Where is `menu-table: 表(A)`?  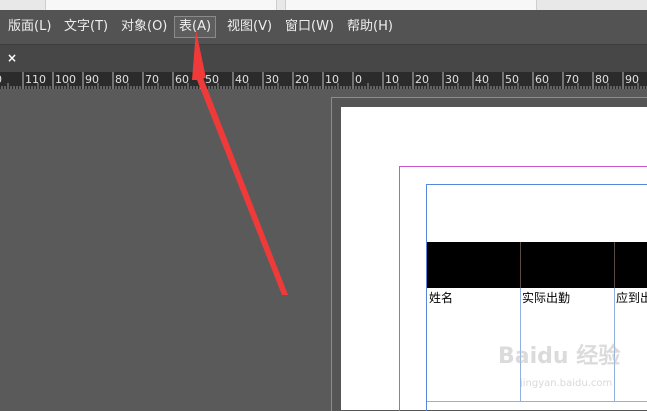 menu-table: 表(A) is located at coordinates (195, 27).